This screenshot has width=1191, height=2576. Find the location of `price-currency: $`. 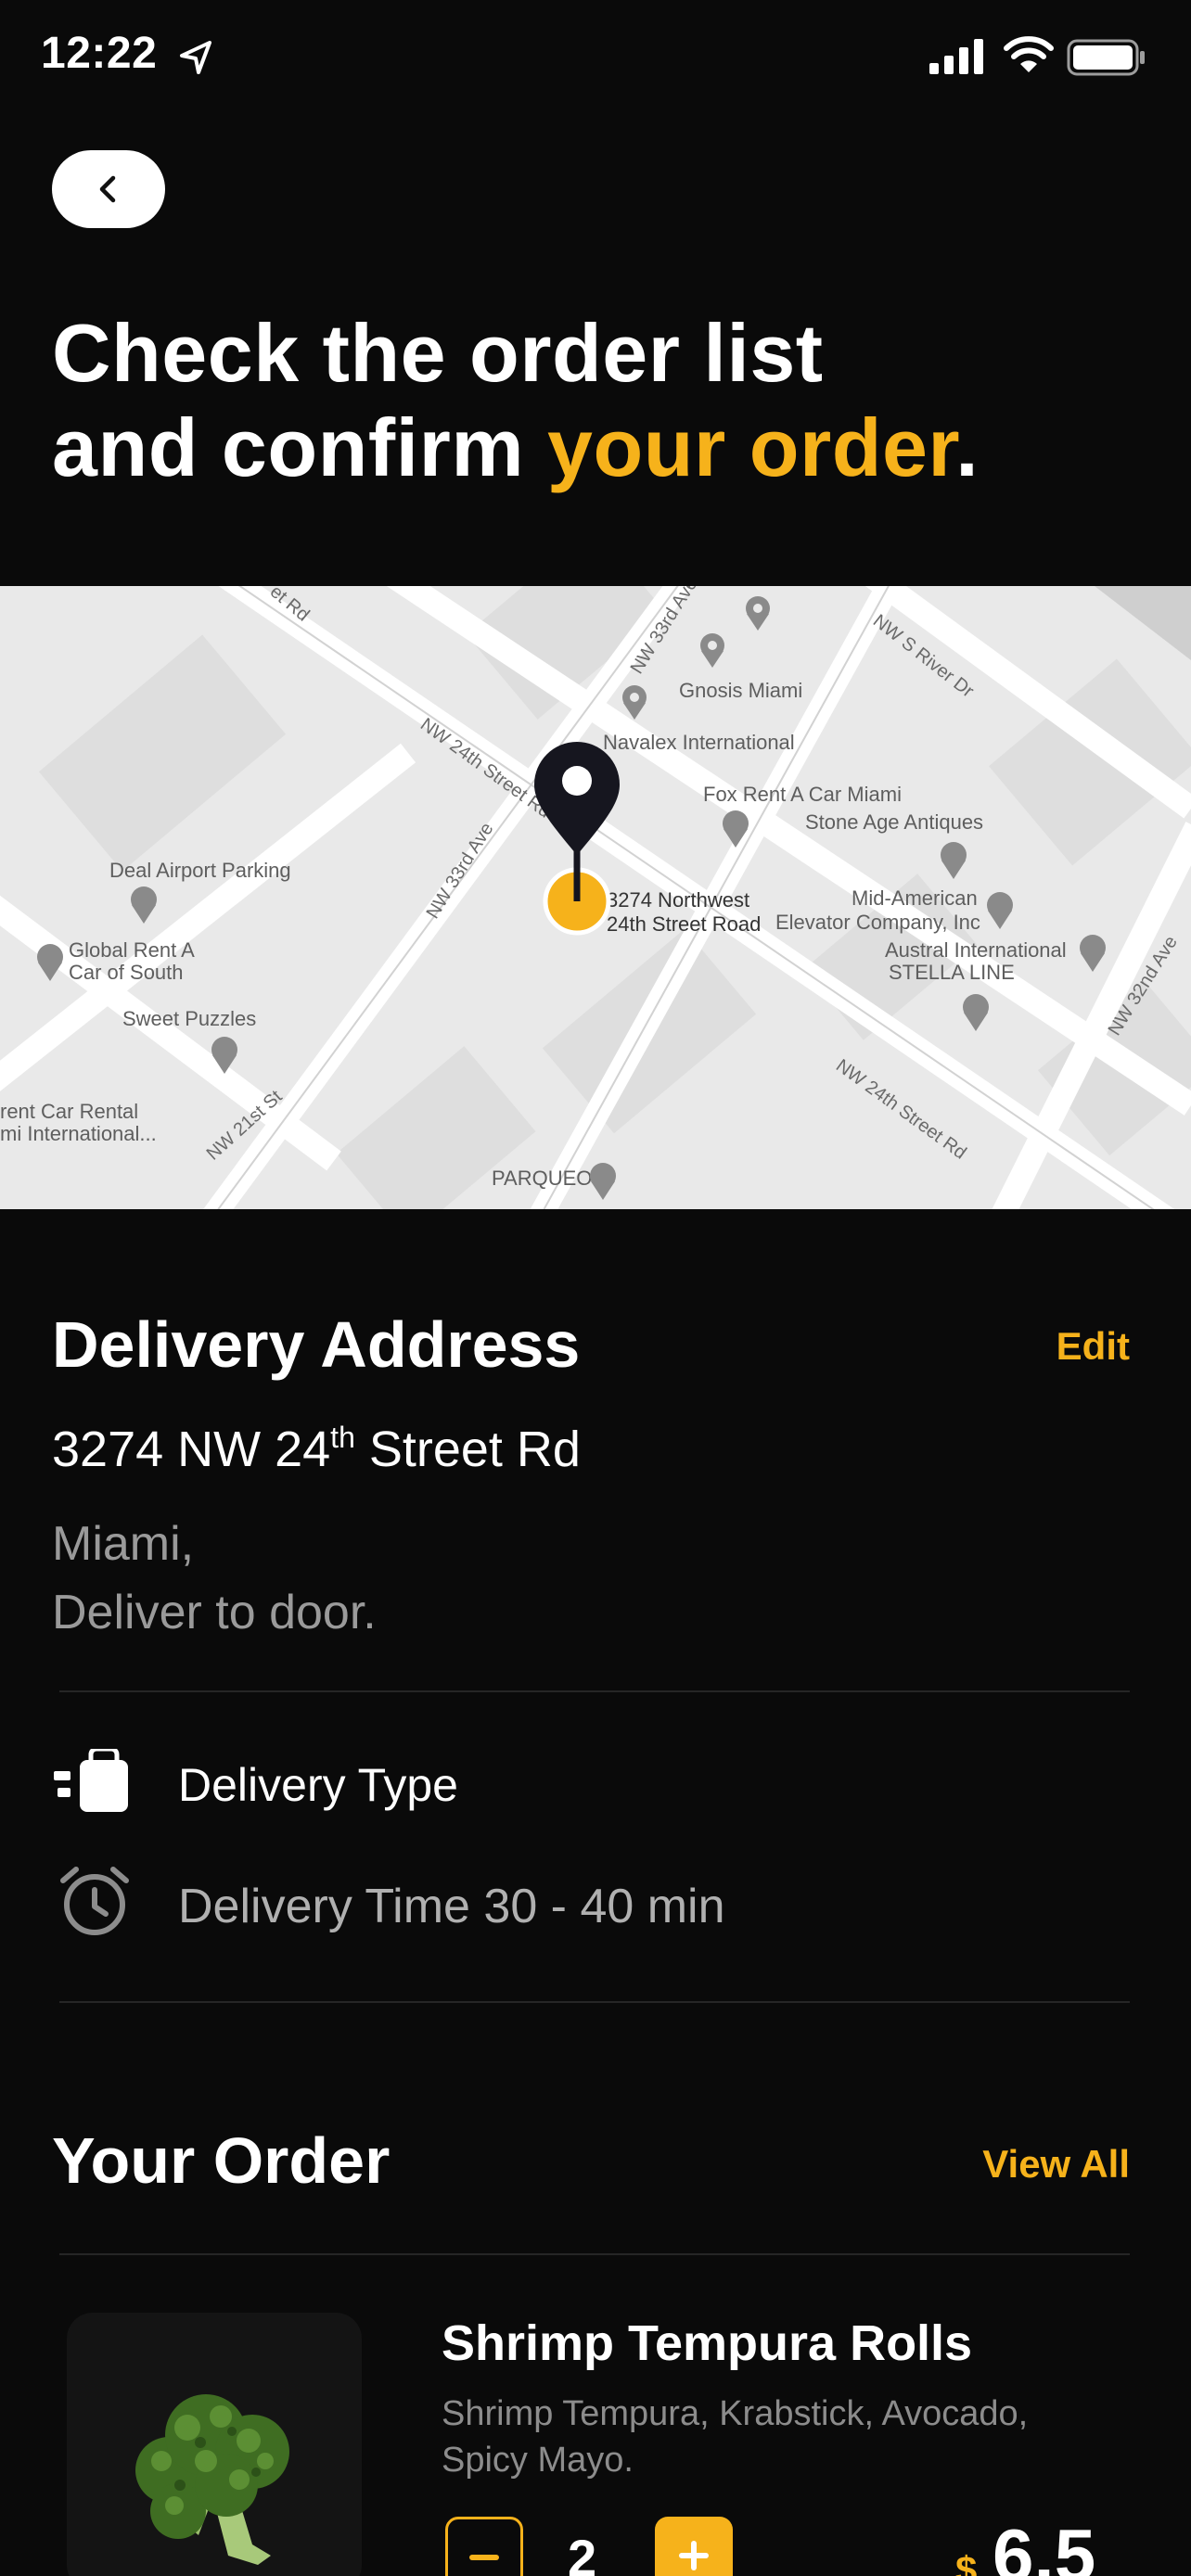

price-currency: $ is located at coordinates (966, 2562).